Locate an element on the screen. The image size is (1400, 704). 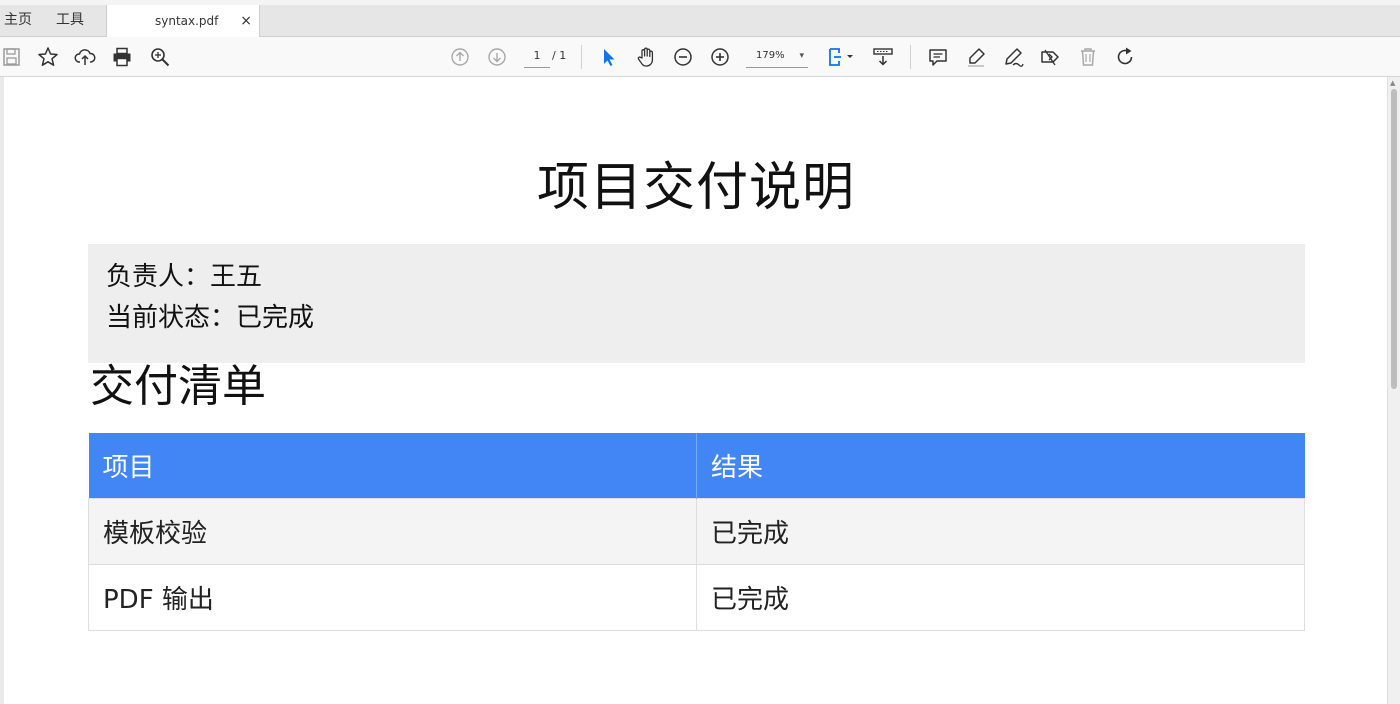
scroll-up-icon: ▲ is located at coordinates (1392, 83).